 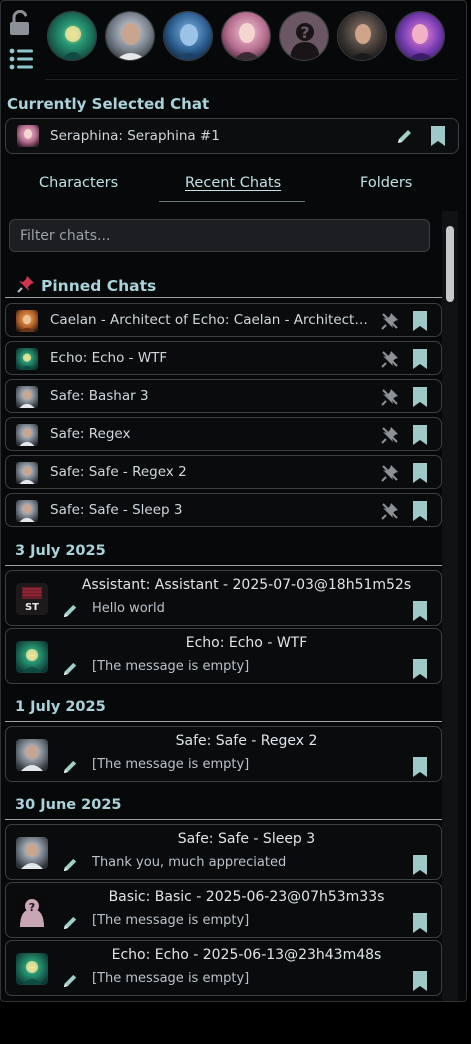 What do you see at coordinates (223, 358) in the screenshot?
I see `pinned-chat-row: Echo: Echo - WTF` at bounding box center [223, 358].